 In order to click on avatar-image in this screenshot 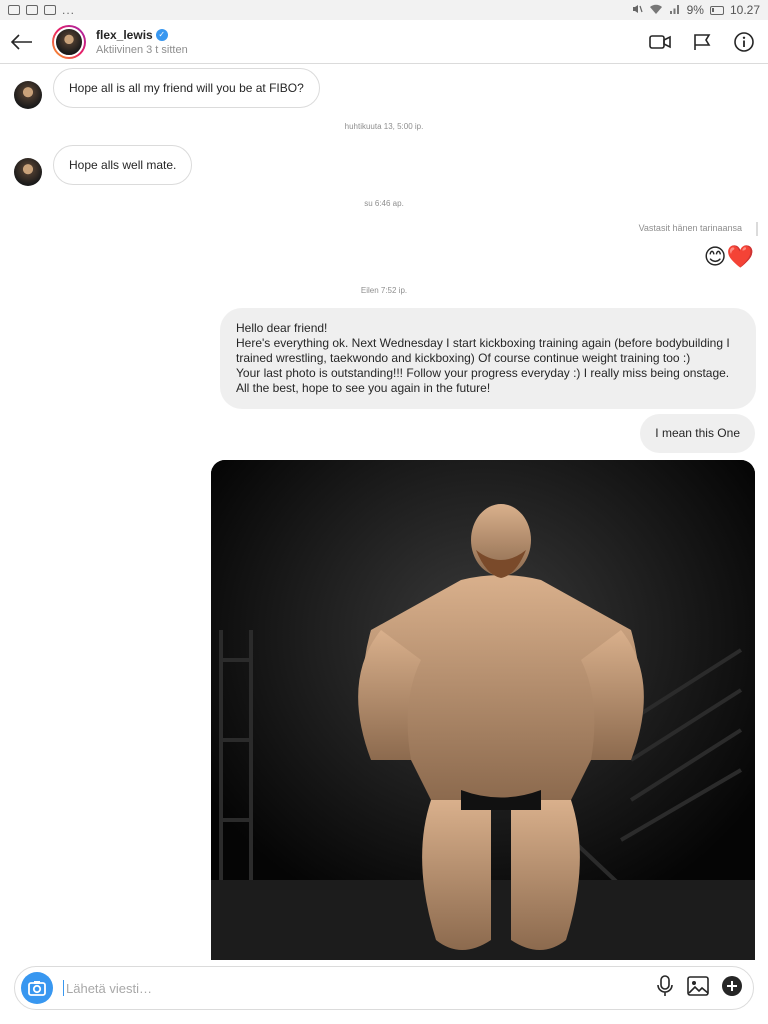, I will do `click(69, 41)`.